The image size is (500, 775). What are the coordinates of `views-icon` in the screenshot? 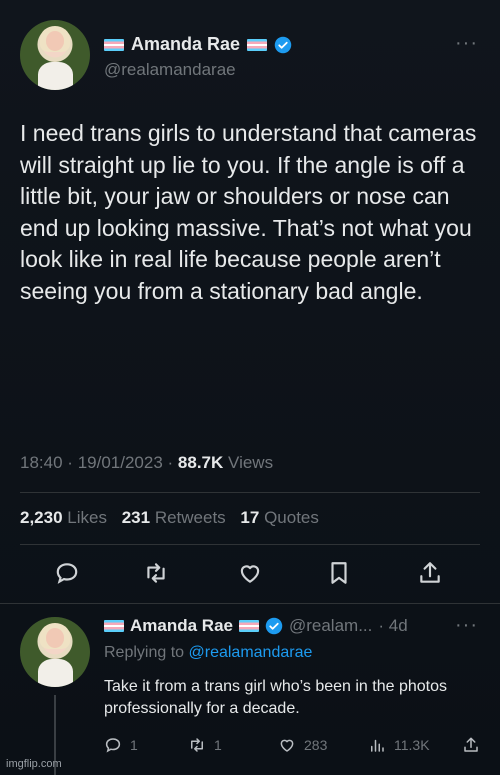 It's located at (377, 745).